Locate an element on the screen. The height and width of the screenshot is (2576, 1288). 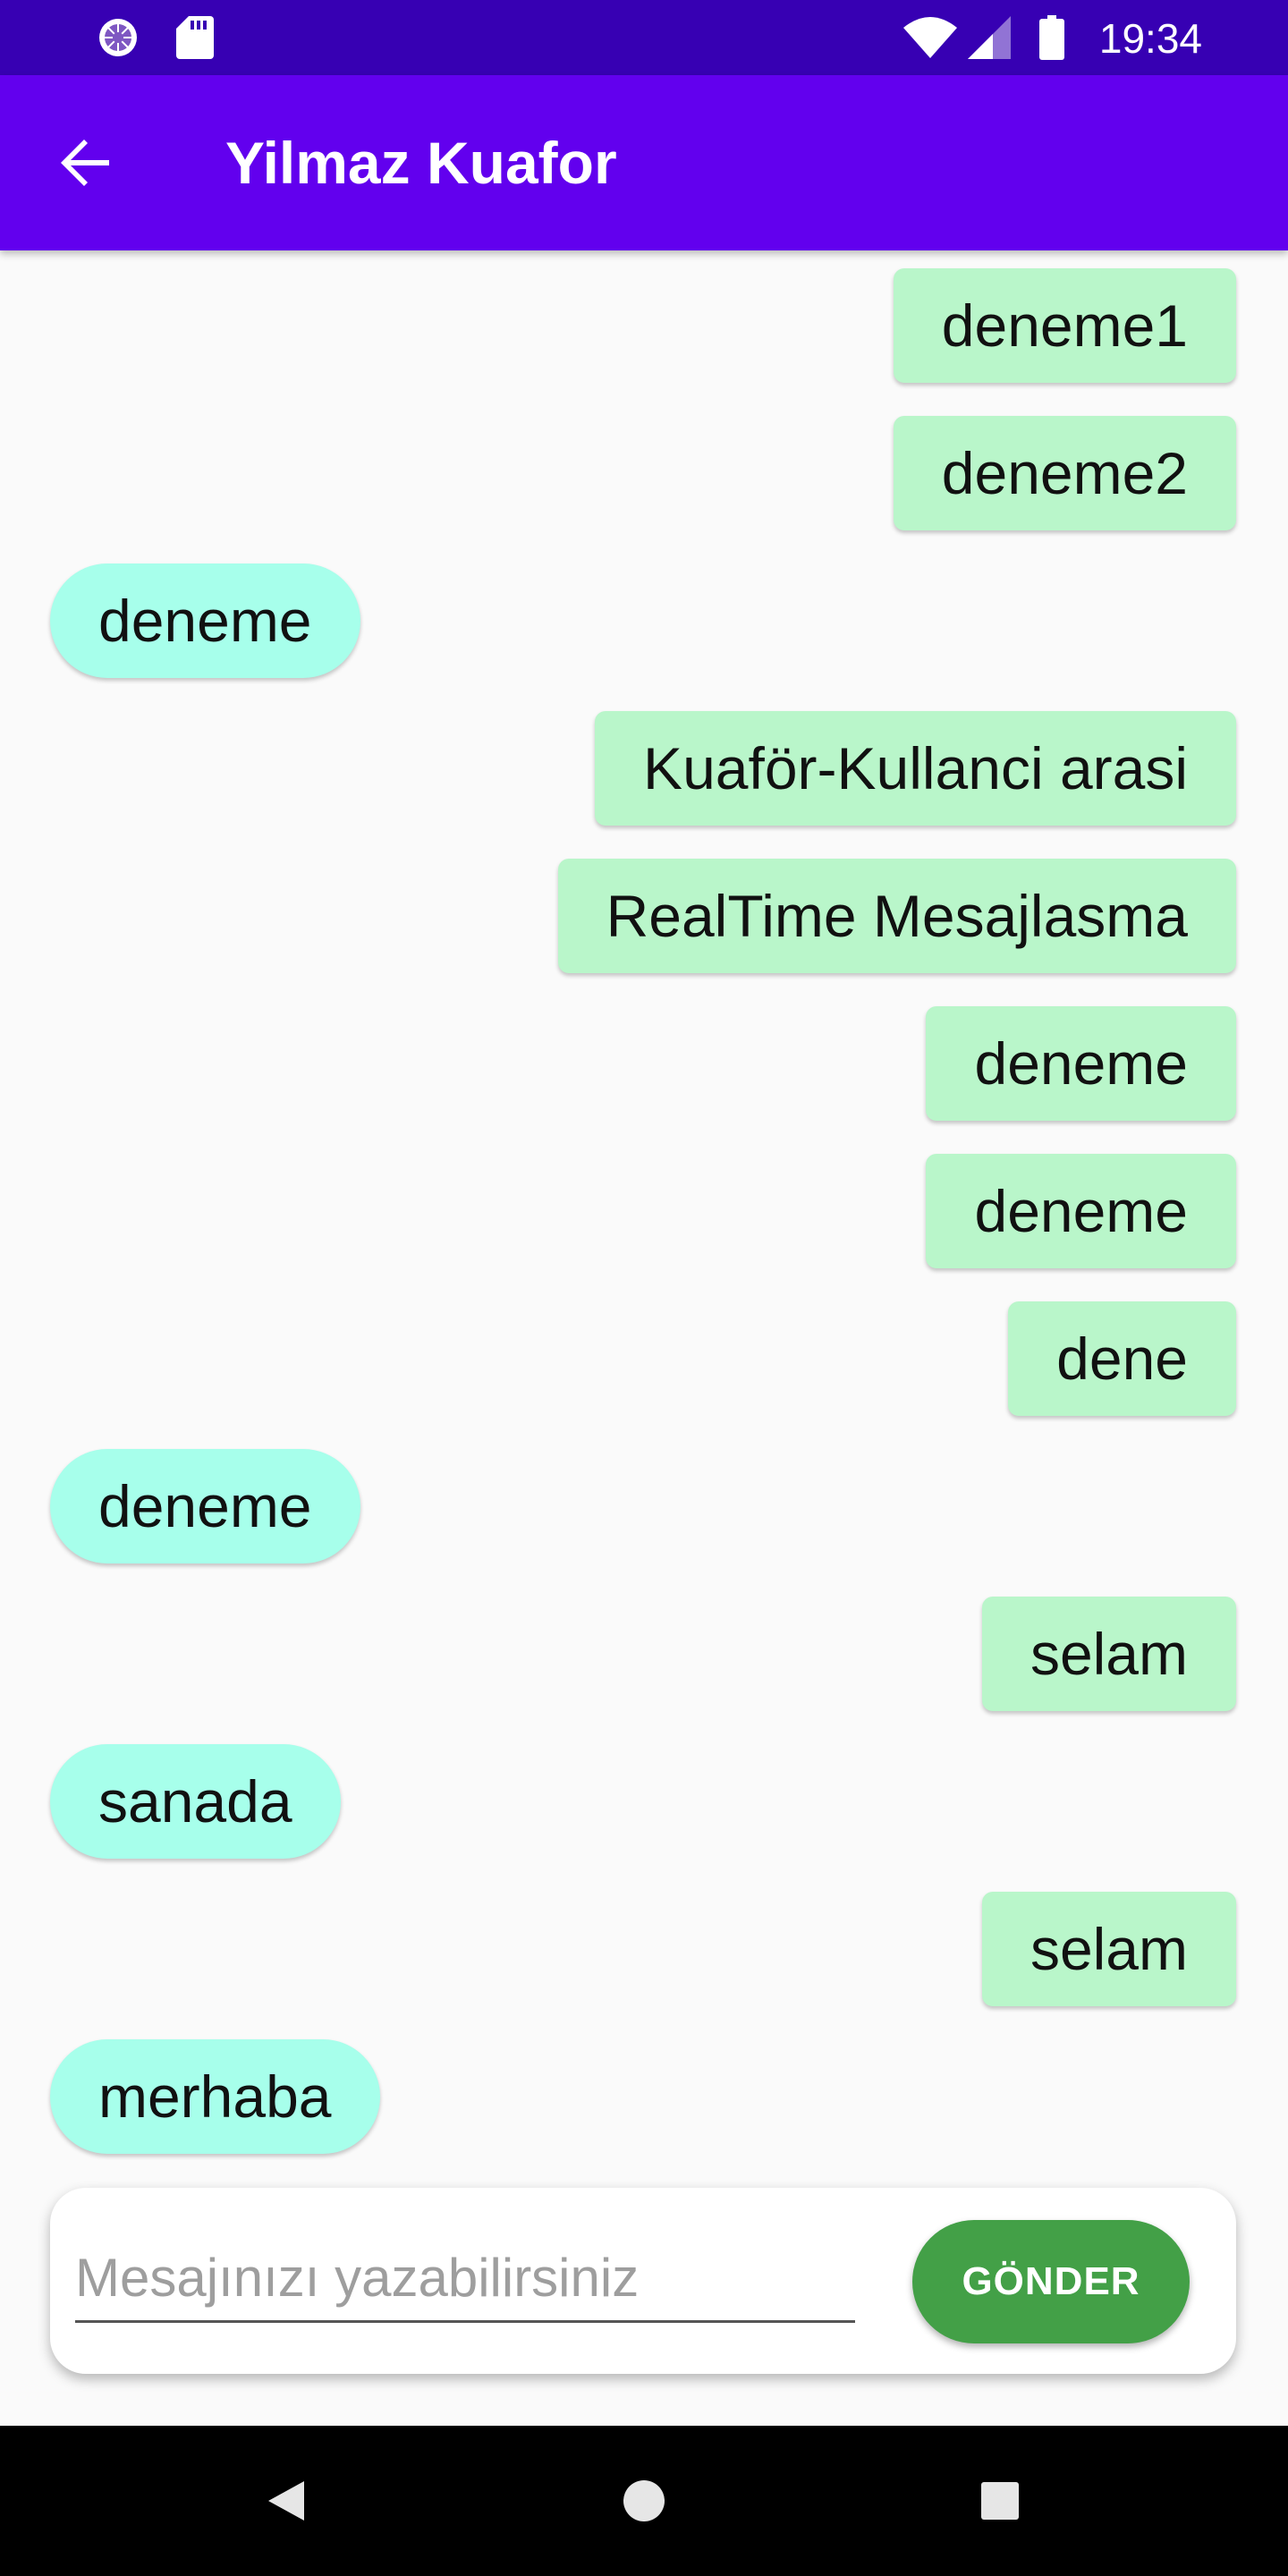
chat-title: Yilmaz Kuafor is located at coordinates (421, 163).